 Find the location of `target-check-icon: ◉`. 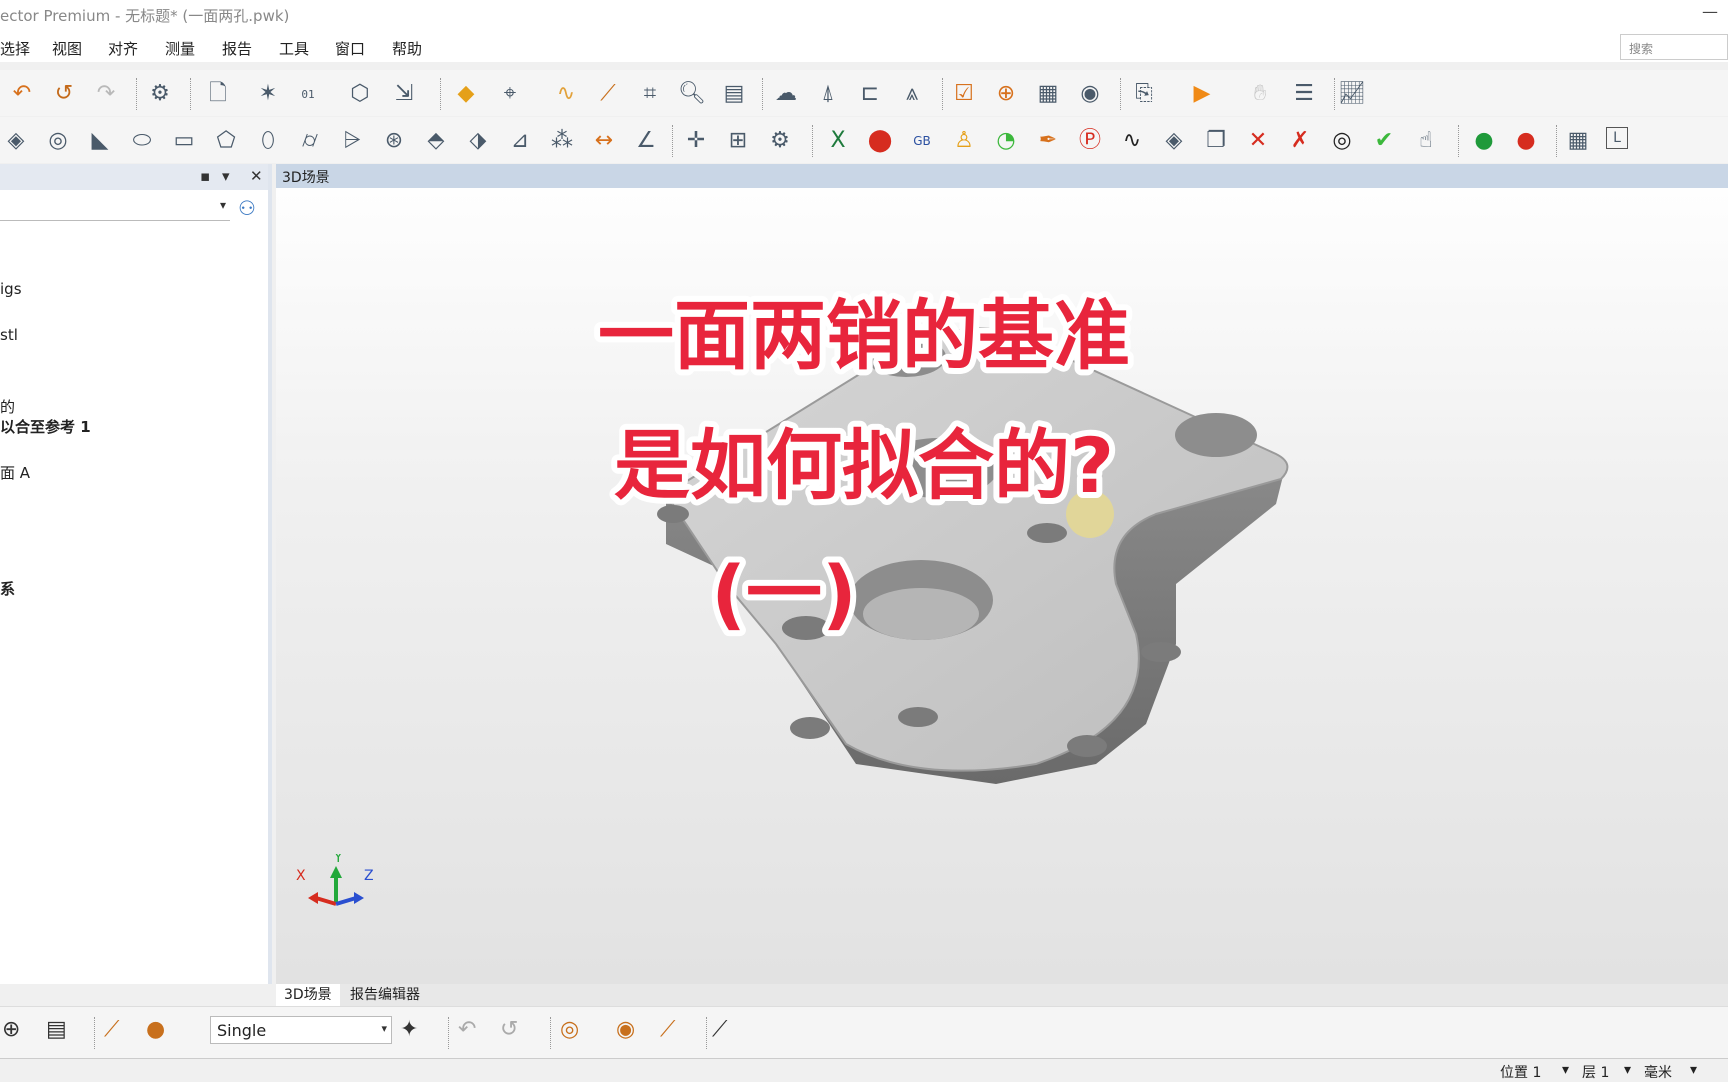

target-check-icon: ◉ is located at coordinates (625, 1030).